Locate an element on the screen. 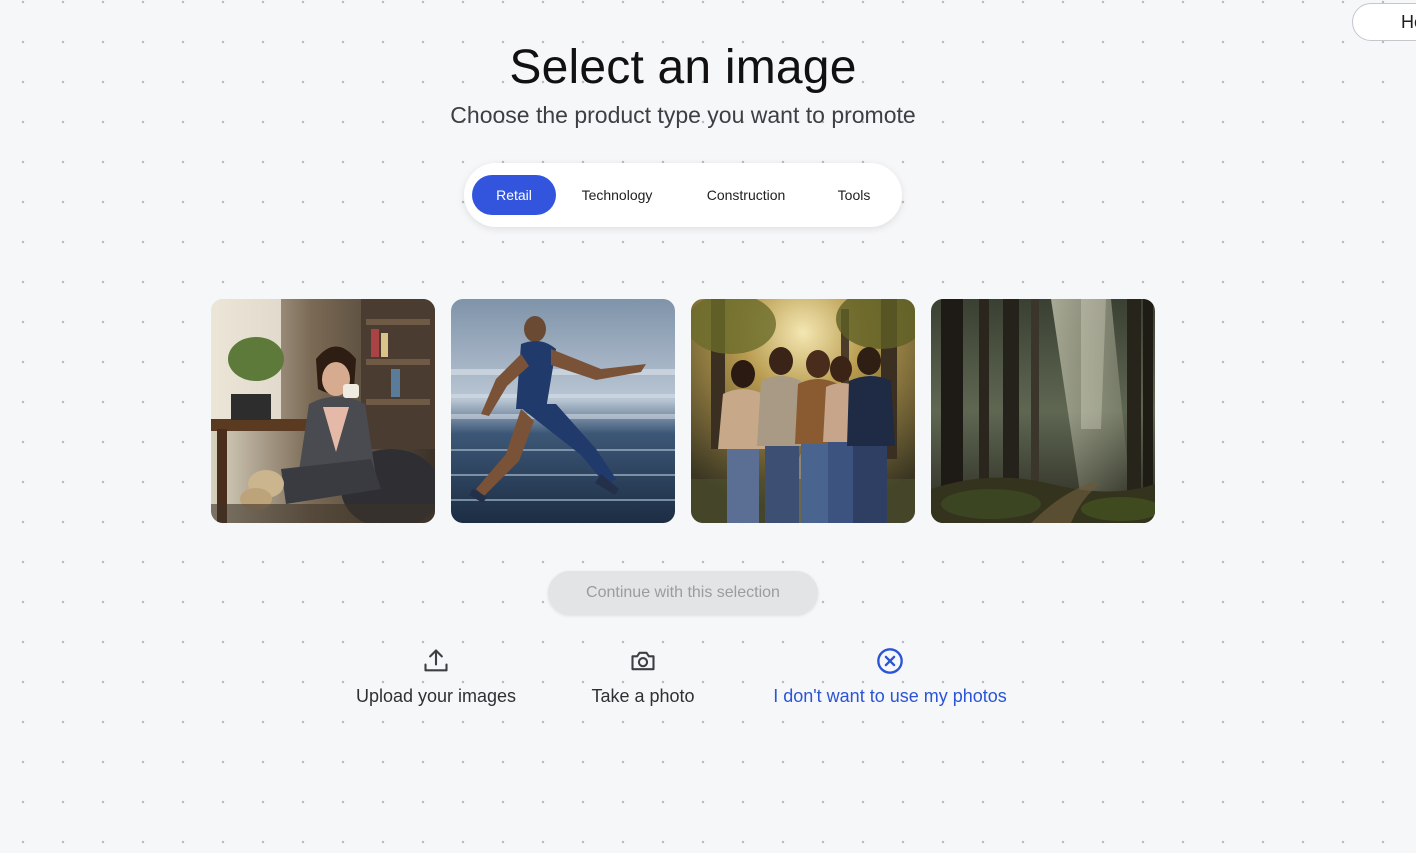 The width and height of the screenshot is (1416, 853). upload-images-button: Upload your images is located at coordinates (436, 676).